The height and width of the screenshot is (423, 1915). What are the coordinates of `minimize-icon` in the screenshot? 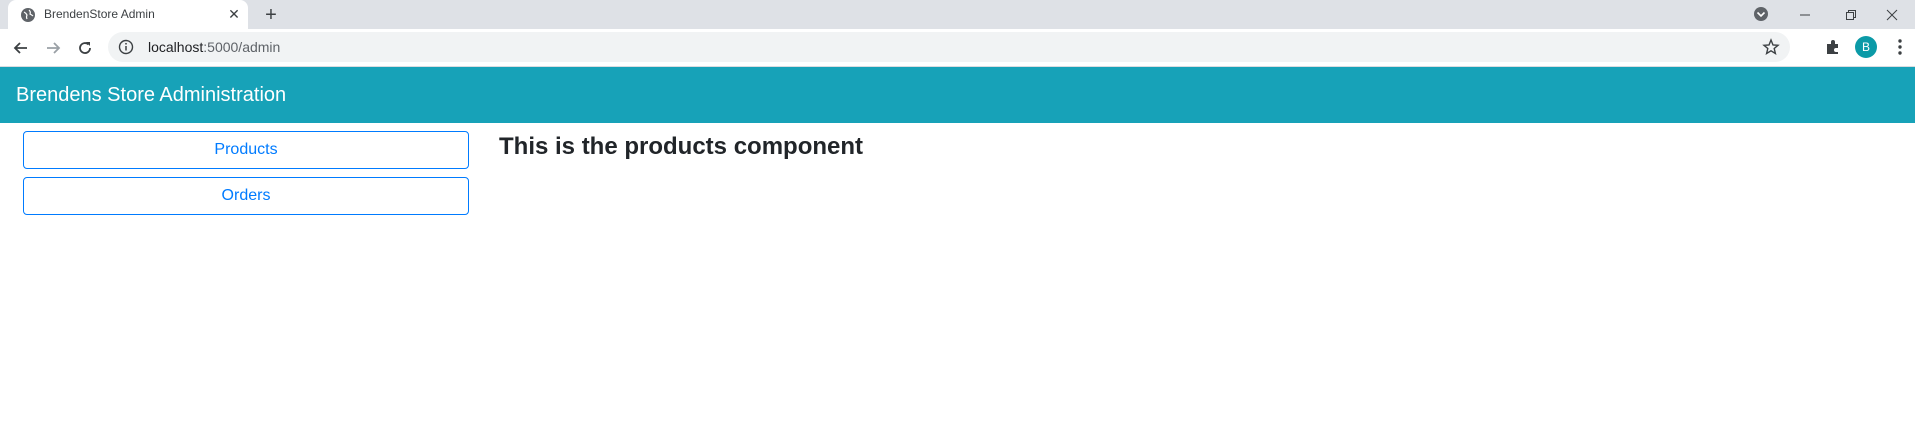 It's located at (1805, 14).